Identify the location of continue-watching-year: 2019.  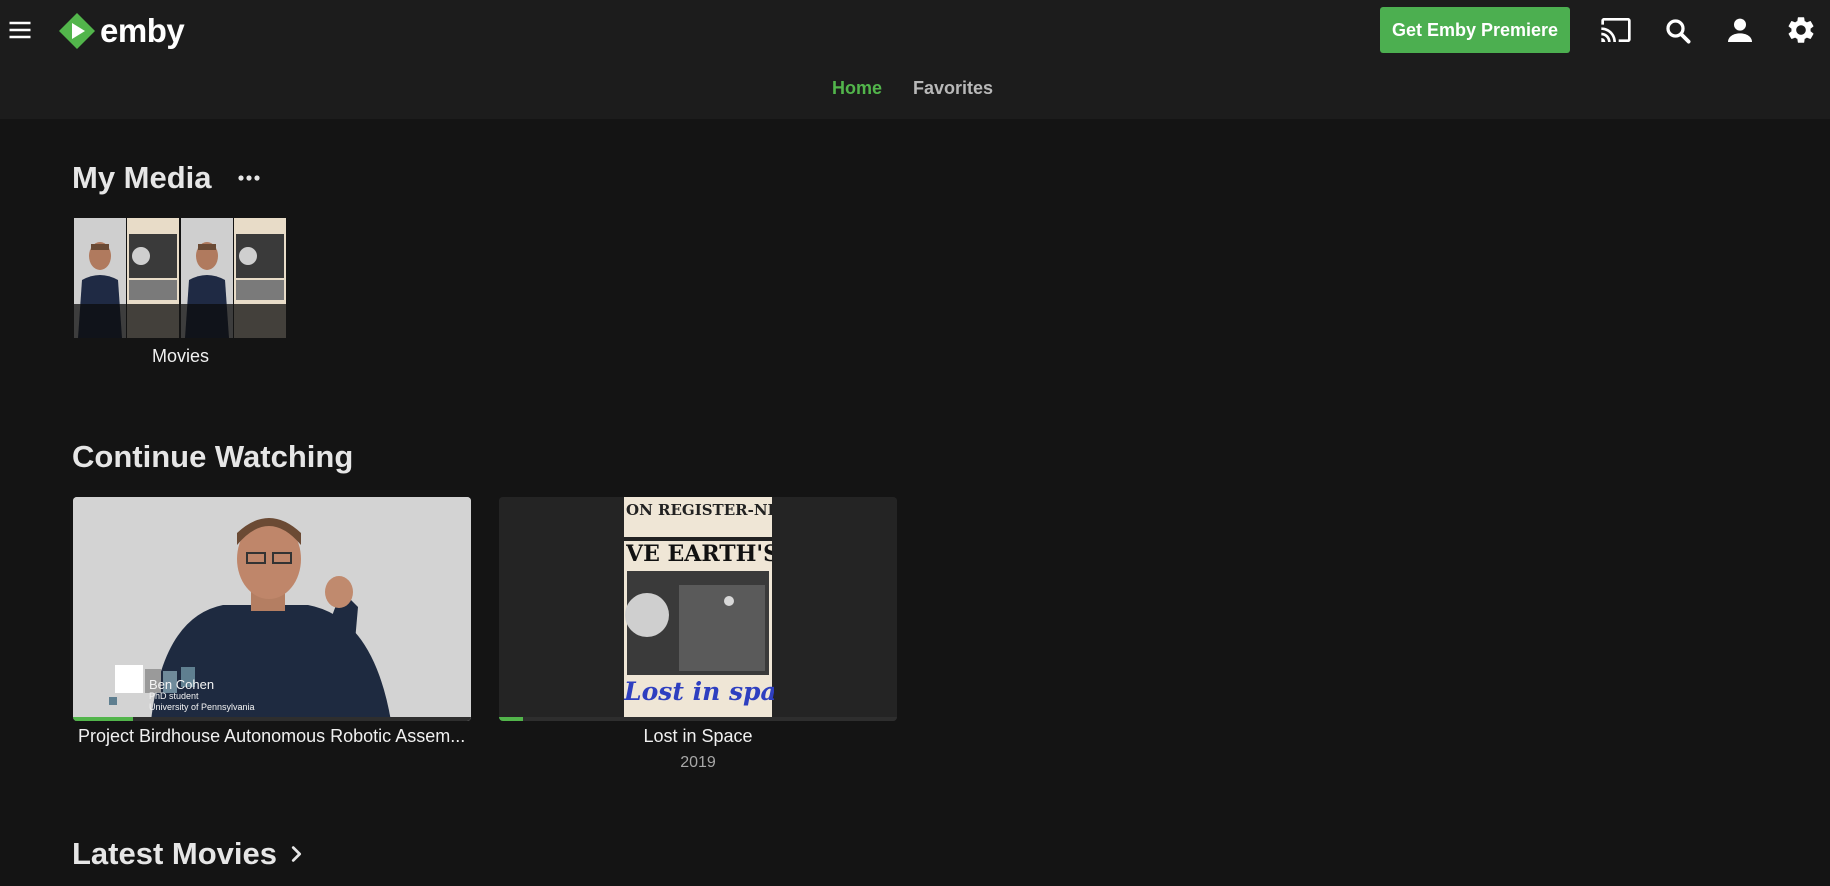
(698, 762).